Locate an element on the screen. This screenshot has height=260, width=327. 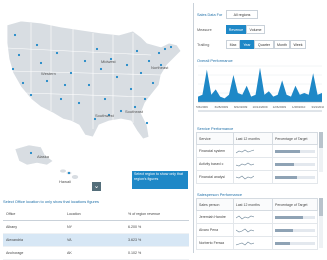
table-row: Financial system is located at coordinates (257, 151).